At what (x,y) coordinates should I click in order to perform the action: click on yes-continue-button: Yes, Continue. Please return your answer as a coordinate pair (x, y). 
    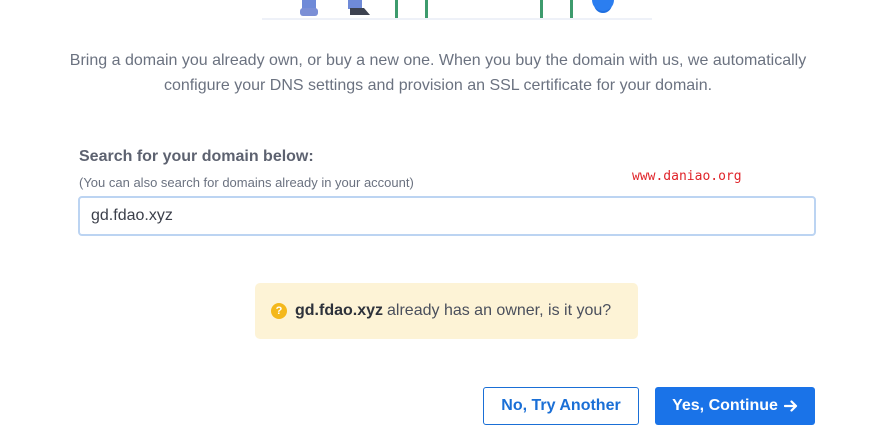
    Looking at the image, I should click on (735, 406).